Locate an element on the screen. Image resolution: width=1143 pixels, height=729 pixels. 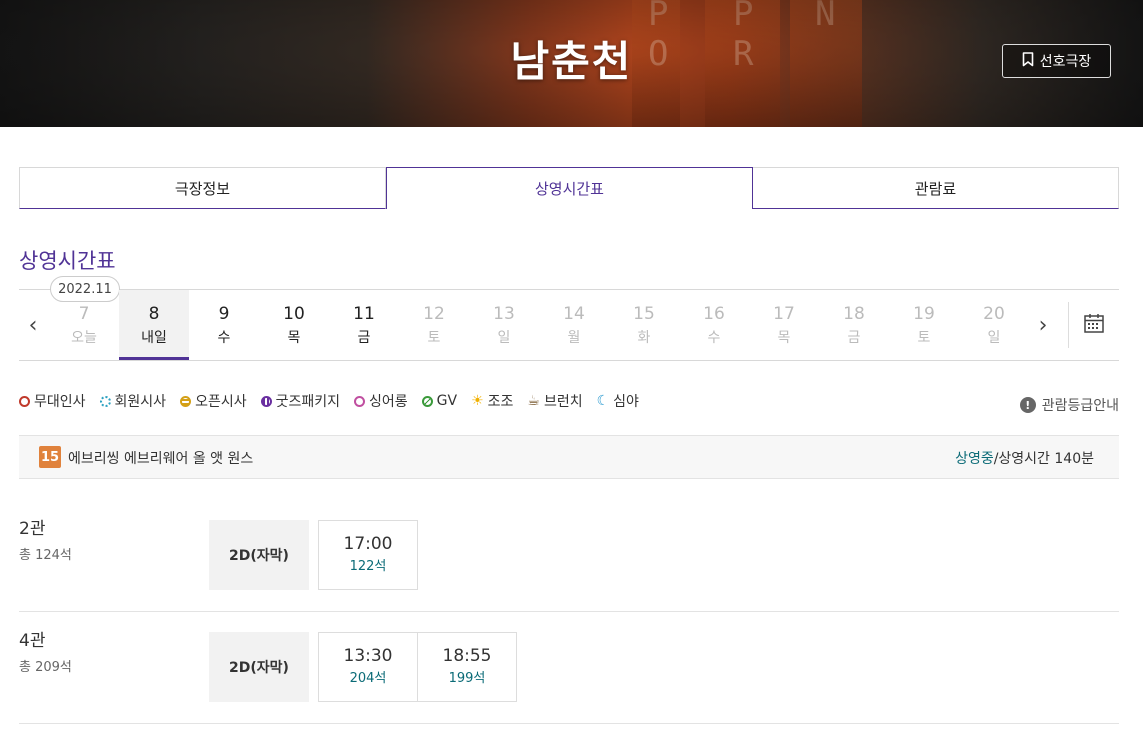
next-date-button: › is located at coordinates (1043, 325).